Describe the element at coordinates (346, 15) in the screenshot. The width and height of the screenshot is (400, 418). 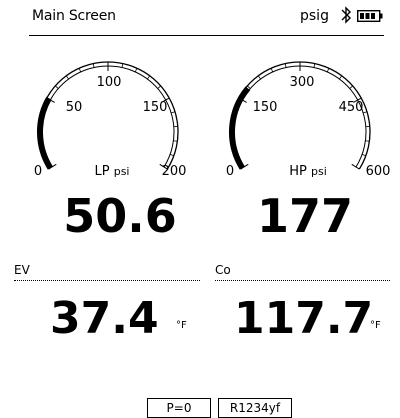
I see `bluetooth-icon` at that location.